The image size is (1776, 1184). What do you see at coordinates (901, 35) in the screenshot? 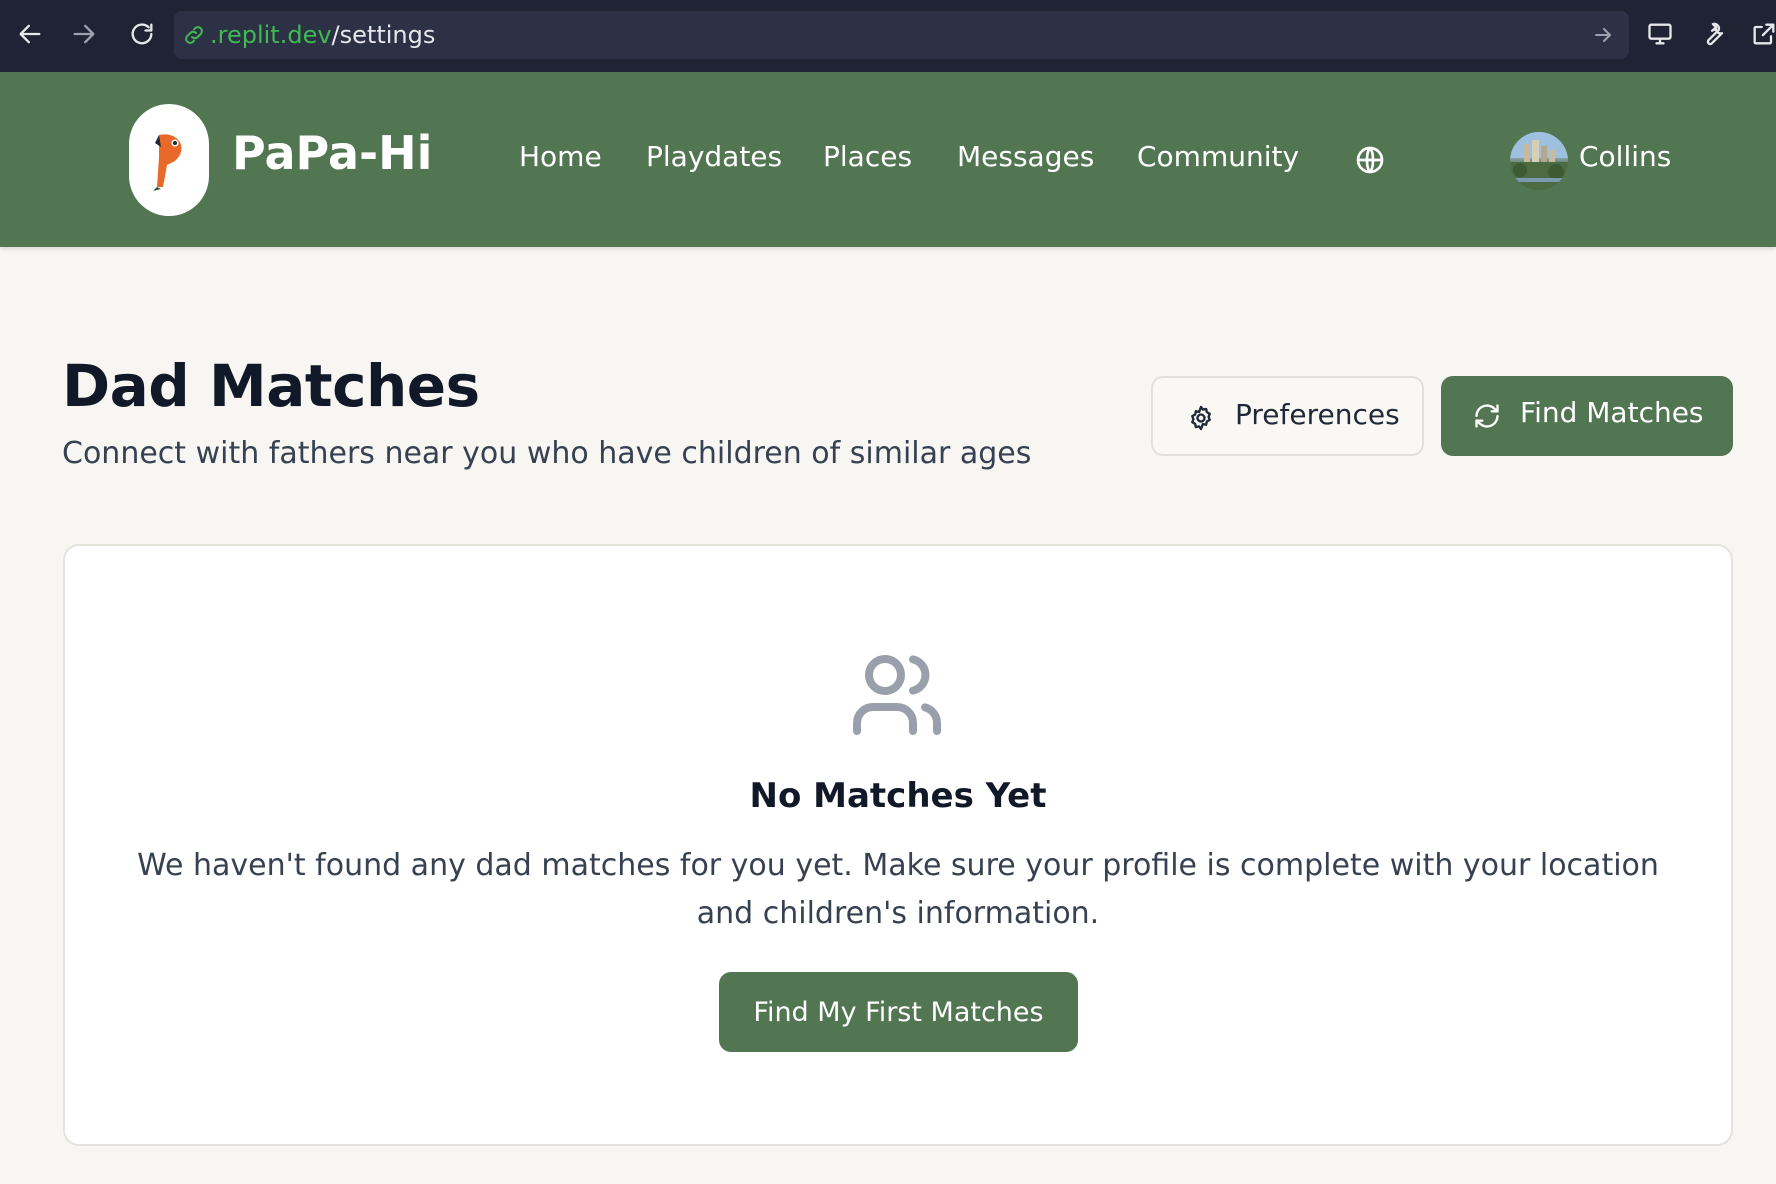
I see `address-bar: .replit.dev/settings` at bounding box center [901, 35].